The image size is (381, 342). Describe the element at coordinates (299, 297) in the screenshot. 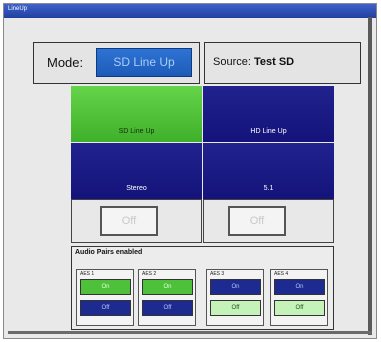

I see `aes-4-group: AES 4 On Off` at that location.